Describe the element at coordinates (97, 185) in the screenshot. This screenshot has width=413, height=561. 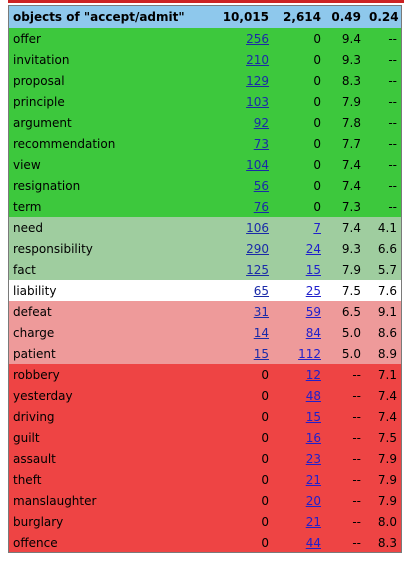
I see `row-word: resignation` at that location.